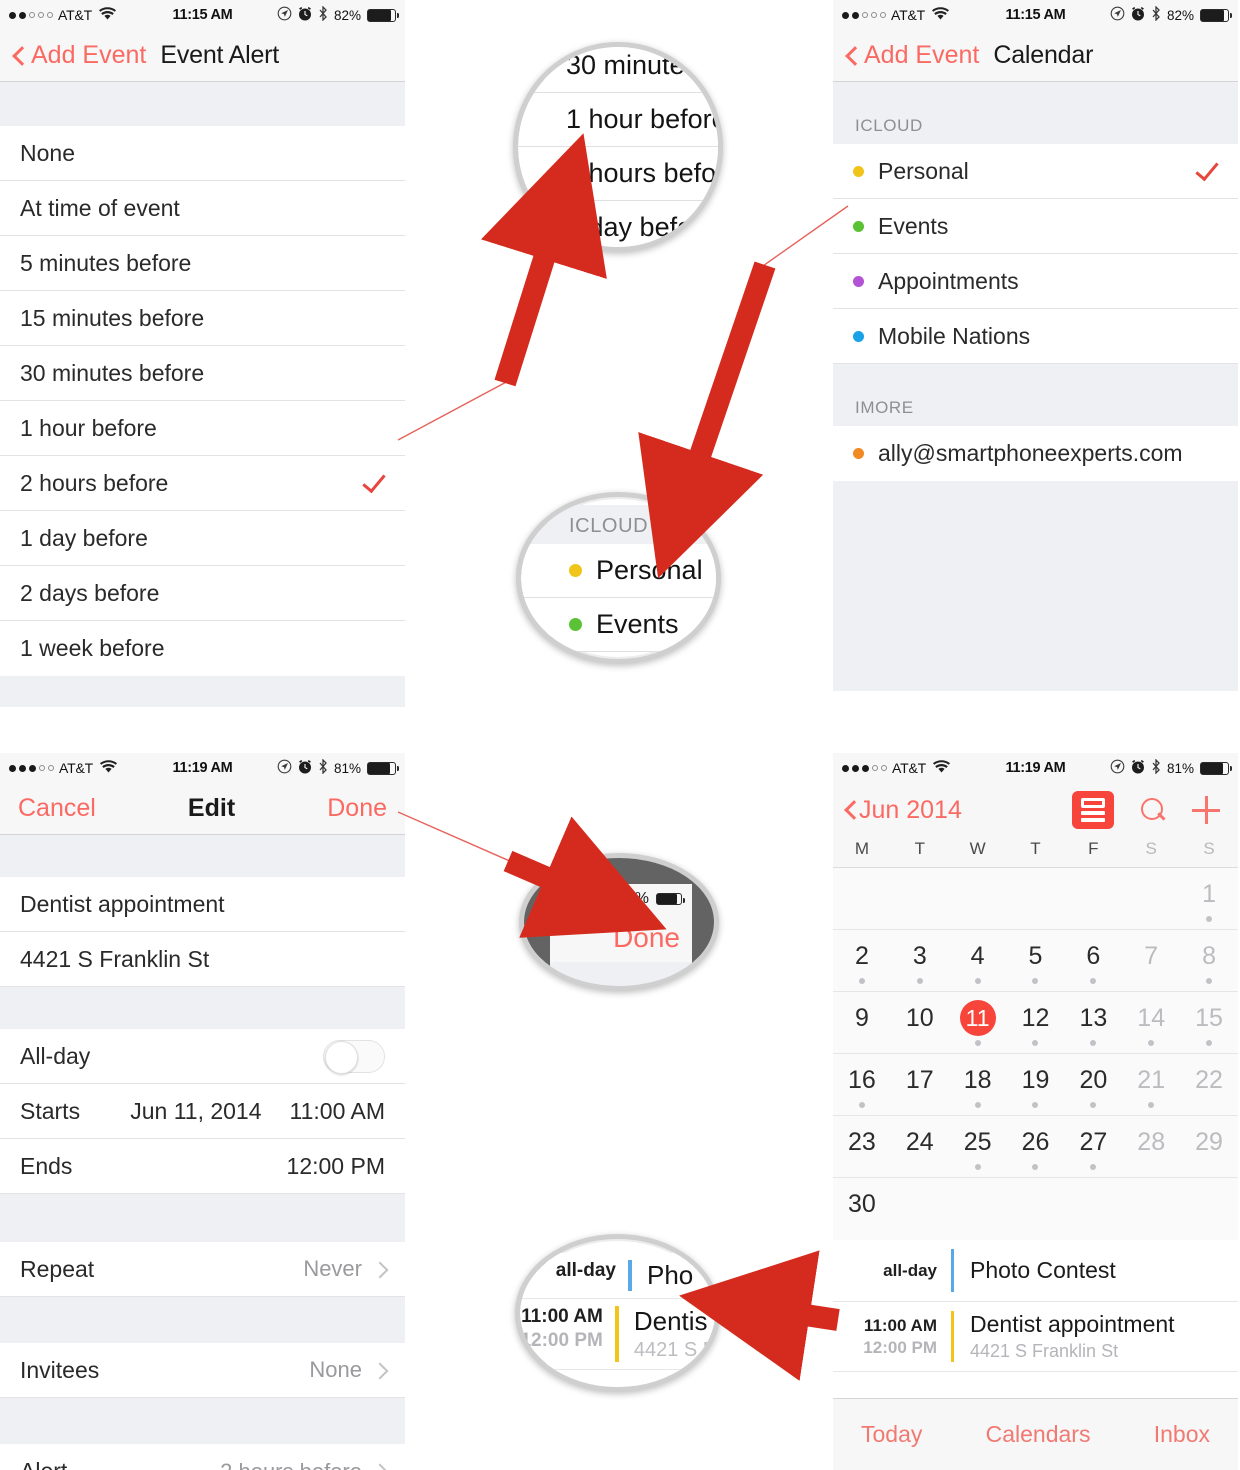 Image resolution: width=1240 pixels, height=1470 pixels. What do you see at coordinates (1153, 810) in the screenshot?
I see `search-icon` at bounding box center [1153, 810].